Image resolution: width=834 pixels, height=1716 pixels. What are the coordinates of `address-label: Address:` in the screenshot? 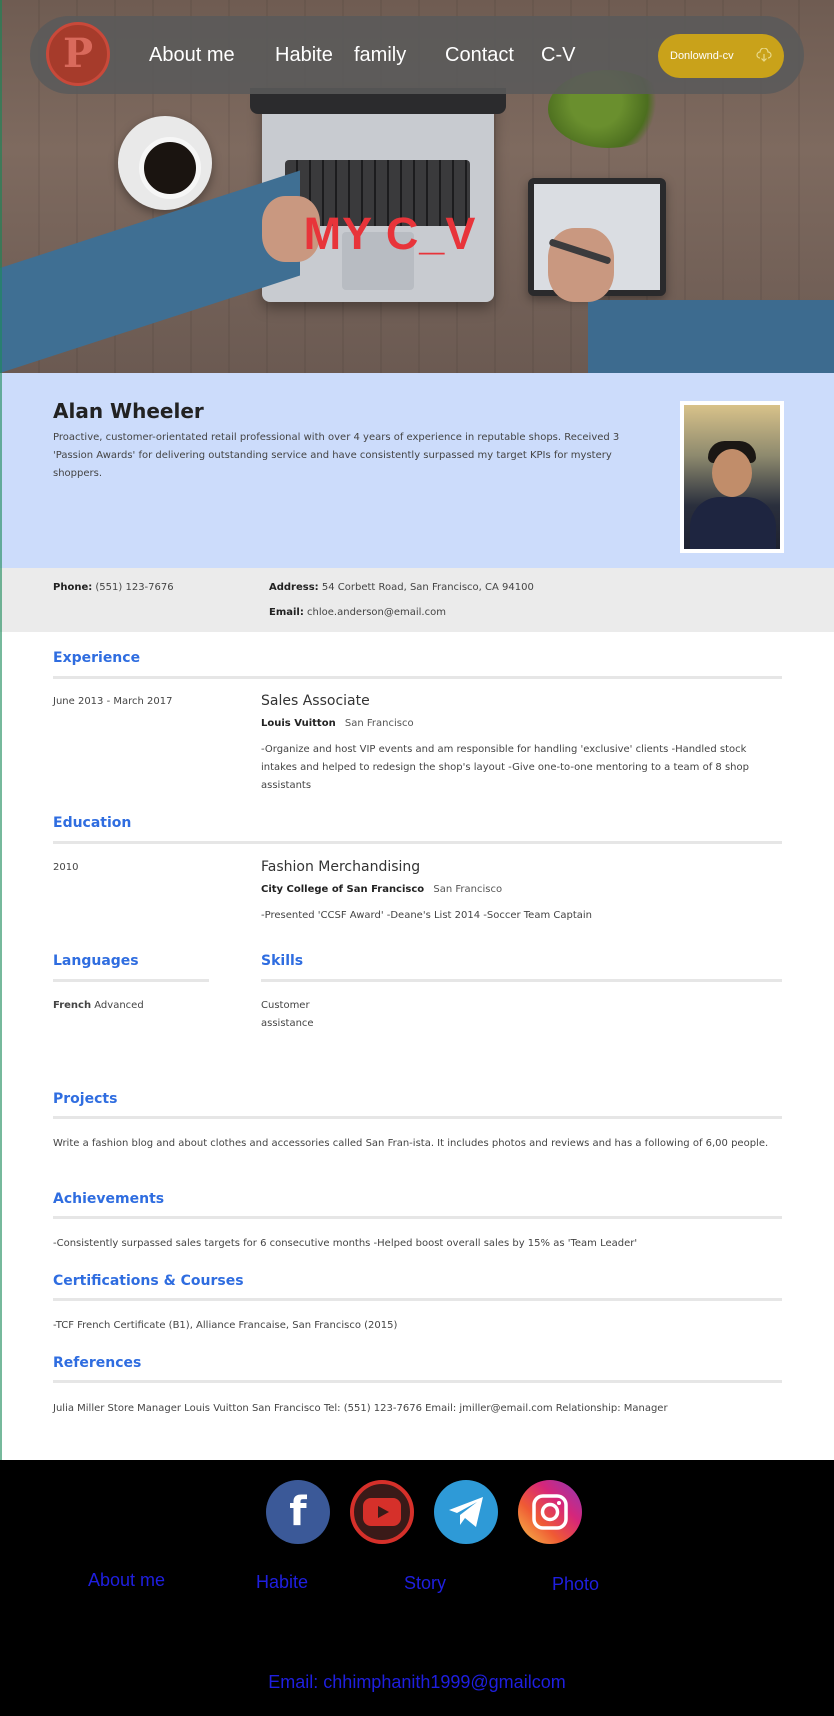 It's located at (294, 587).